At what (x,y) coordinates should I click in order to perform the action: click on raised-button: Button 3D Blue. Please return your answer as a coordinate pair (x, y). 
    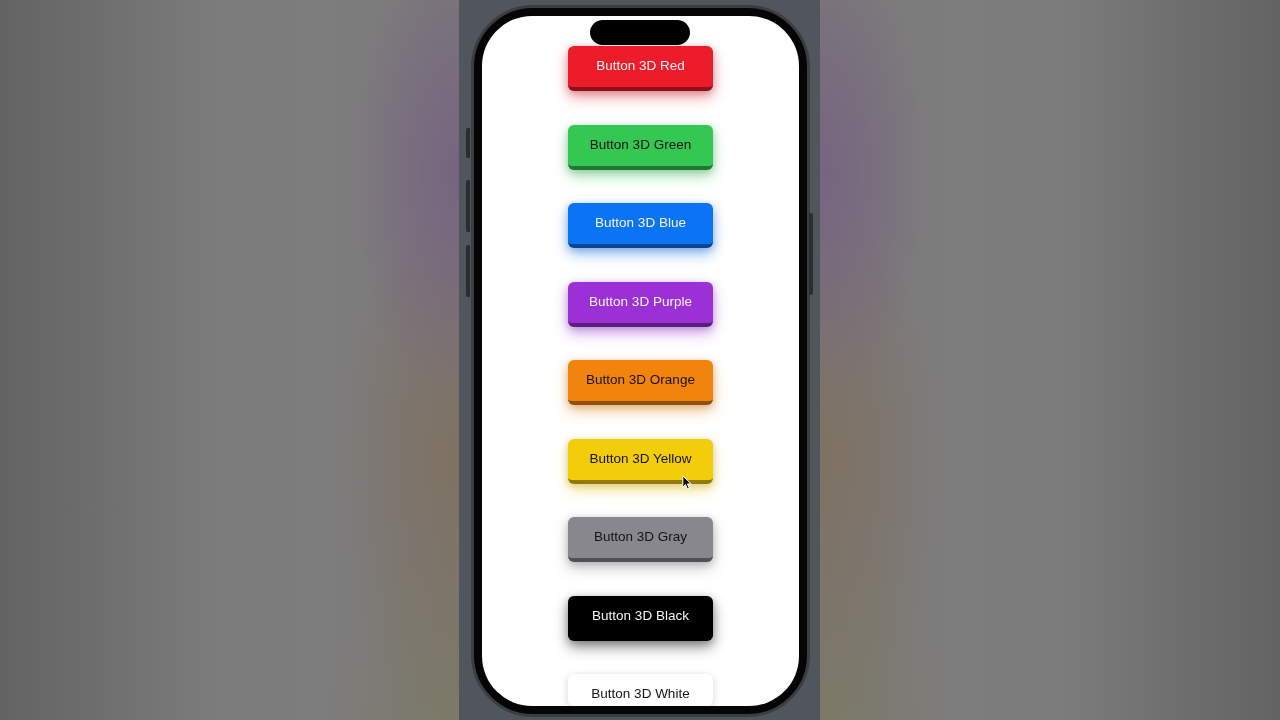
    Looking at the image, I should click on (640, 225).